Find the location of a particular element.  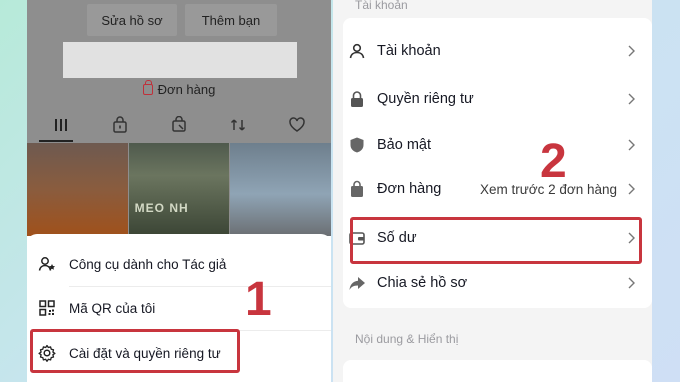

grid-icon is located at coordinates (61, 125).